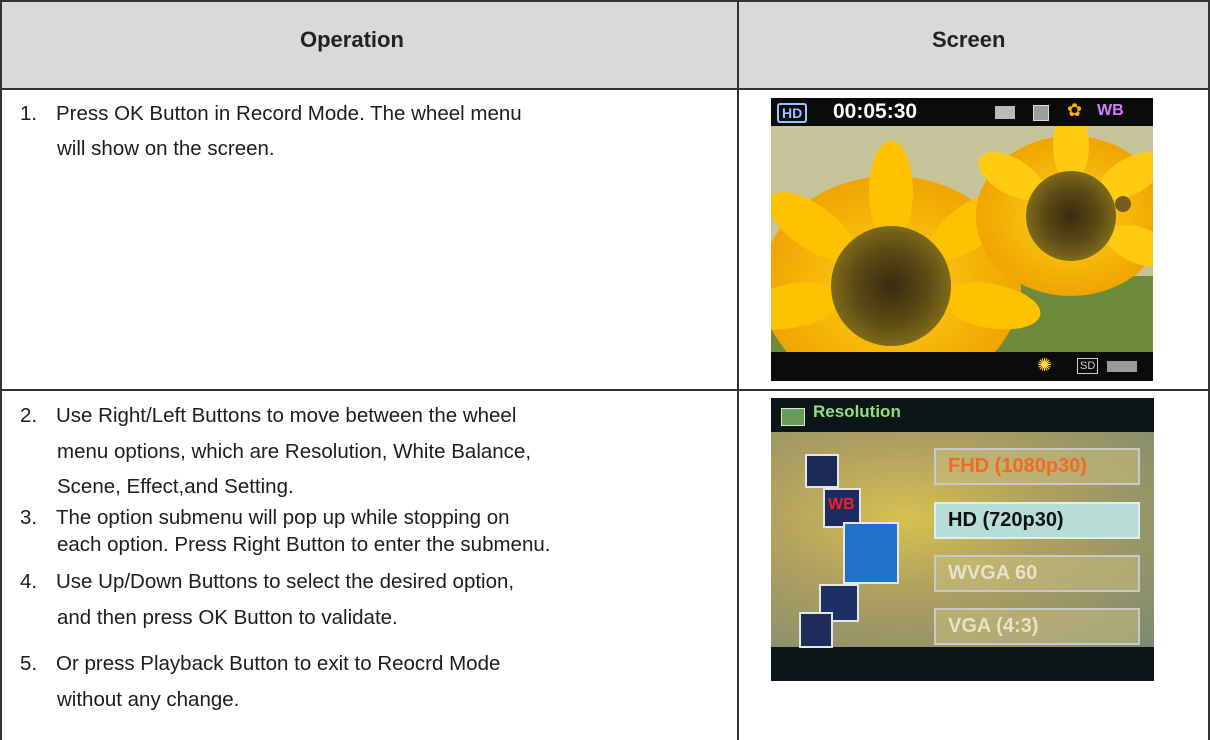  I want to click on hd-badge: HD, so click(792, 113).